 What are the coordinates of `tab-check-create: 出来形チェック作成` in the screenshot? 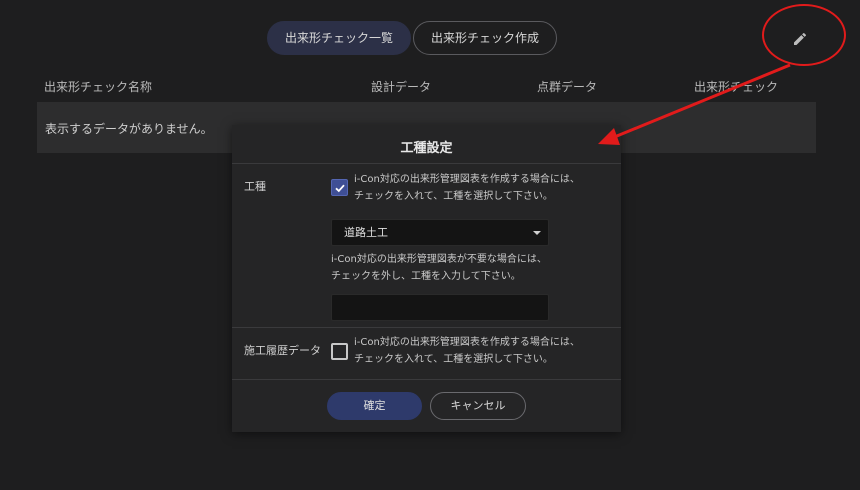 It's located at (485, 38).